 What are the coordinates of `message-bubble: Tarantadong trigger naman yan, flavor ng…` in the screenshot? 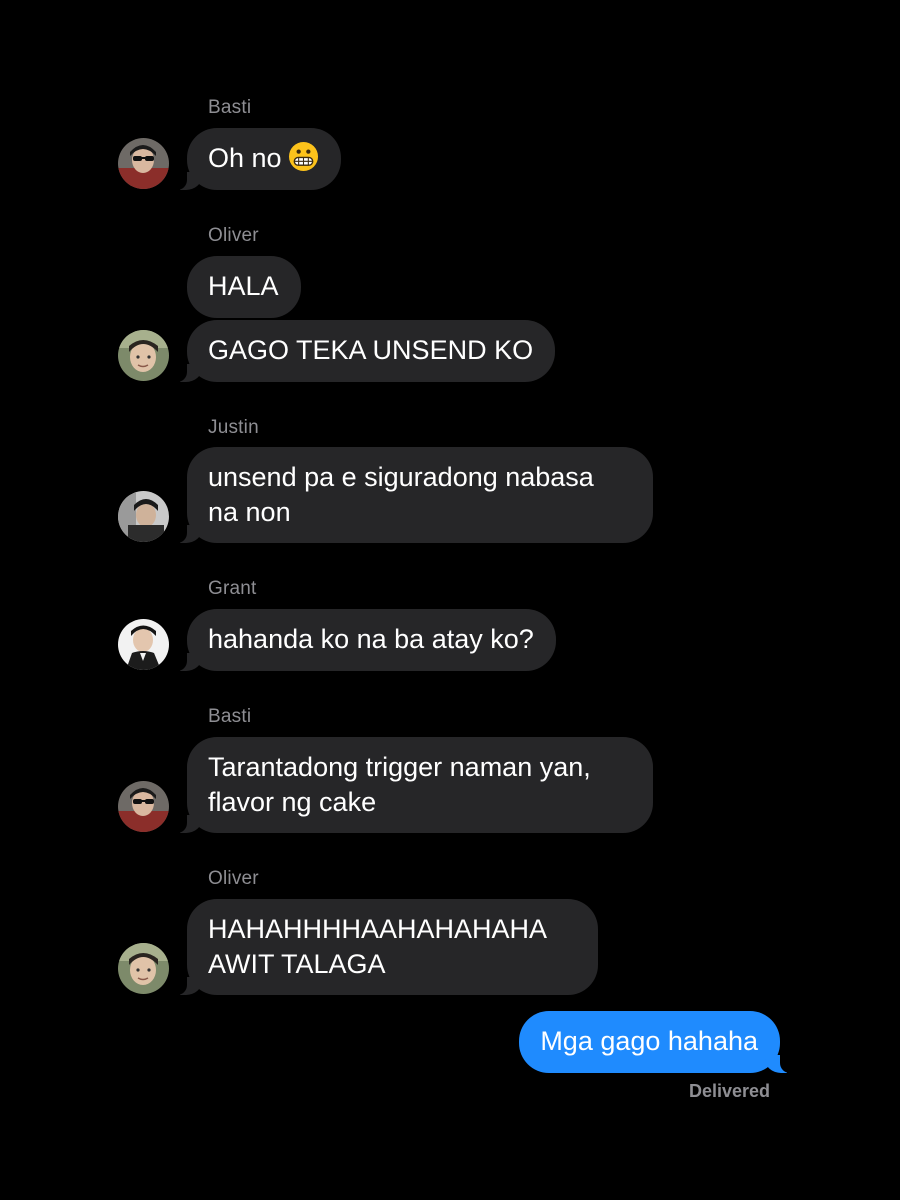 It's located at (413, 785).